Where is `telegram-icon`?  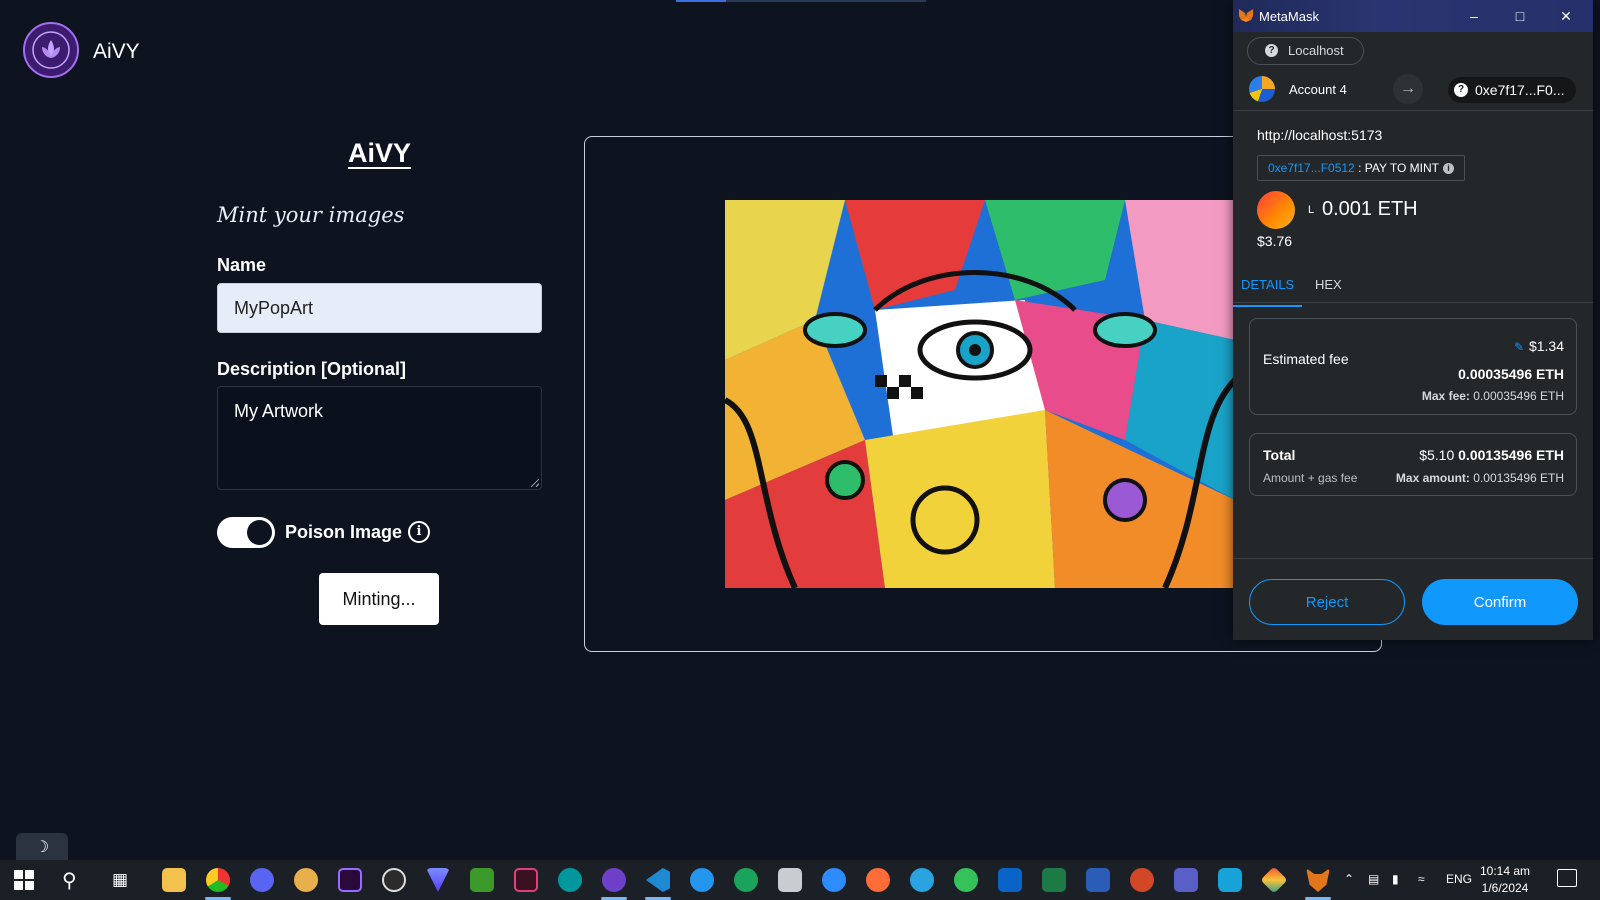
telegram-icon is located at coordinates (922, 880).